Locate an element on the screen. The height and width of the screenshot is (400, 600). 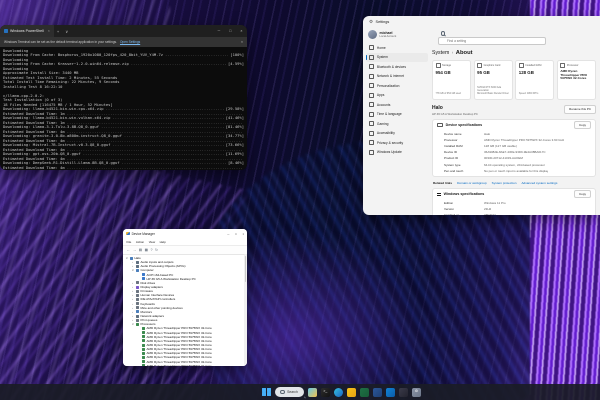
related-link-advanced-system-settings: Advanced system settings is located at coordinates (539, 183).